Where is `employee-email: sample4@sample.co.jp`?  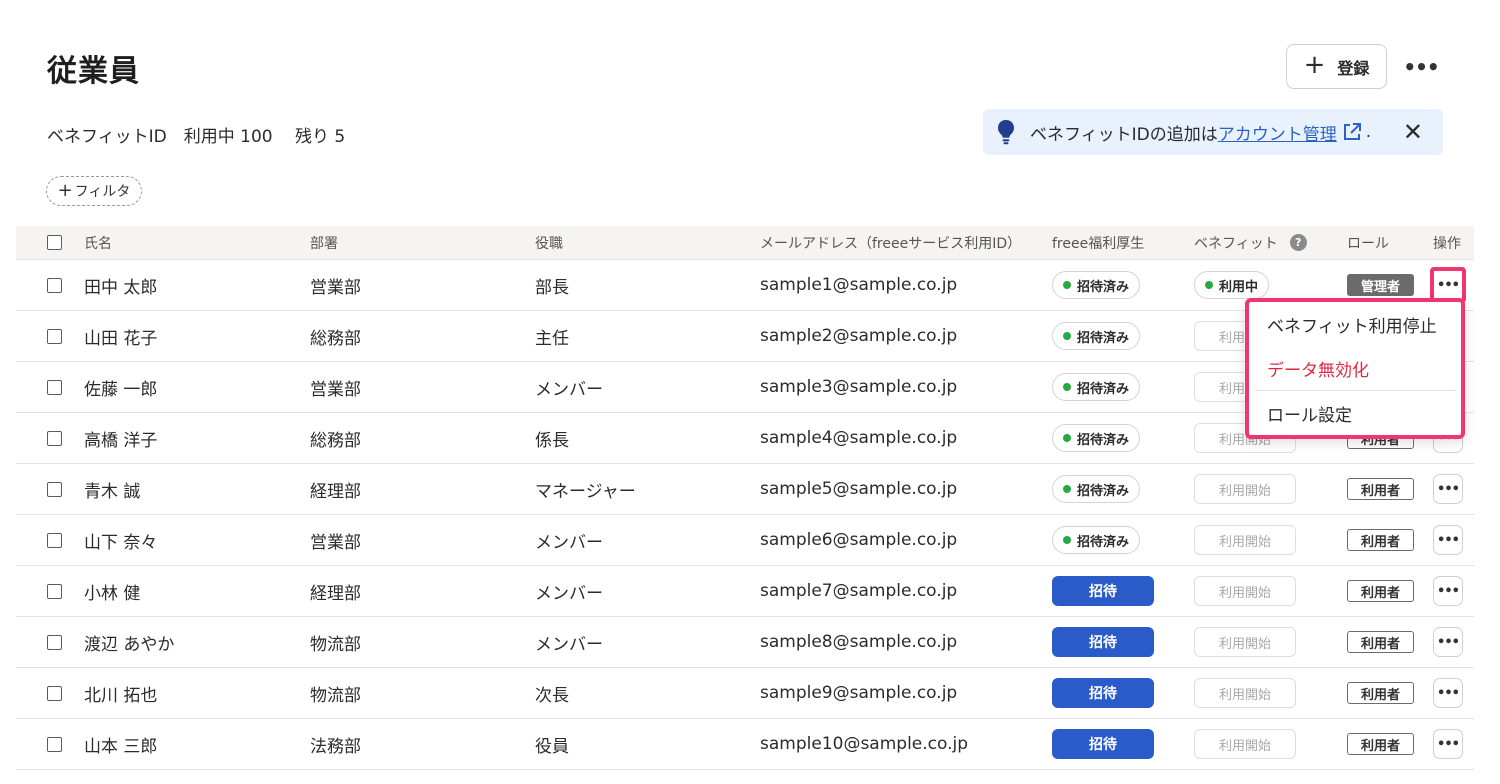 employee-email: sample4@sample.co.jp is located at coordinates (859, 438).